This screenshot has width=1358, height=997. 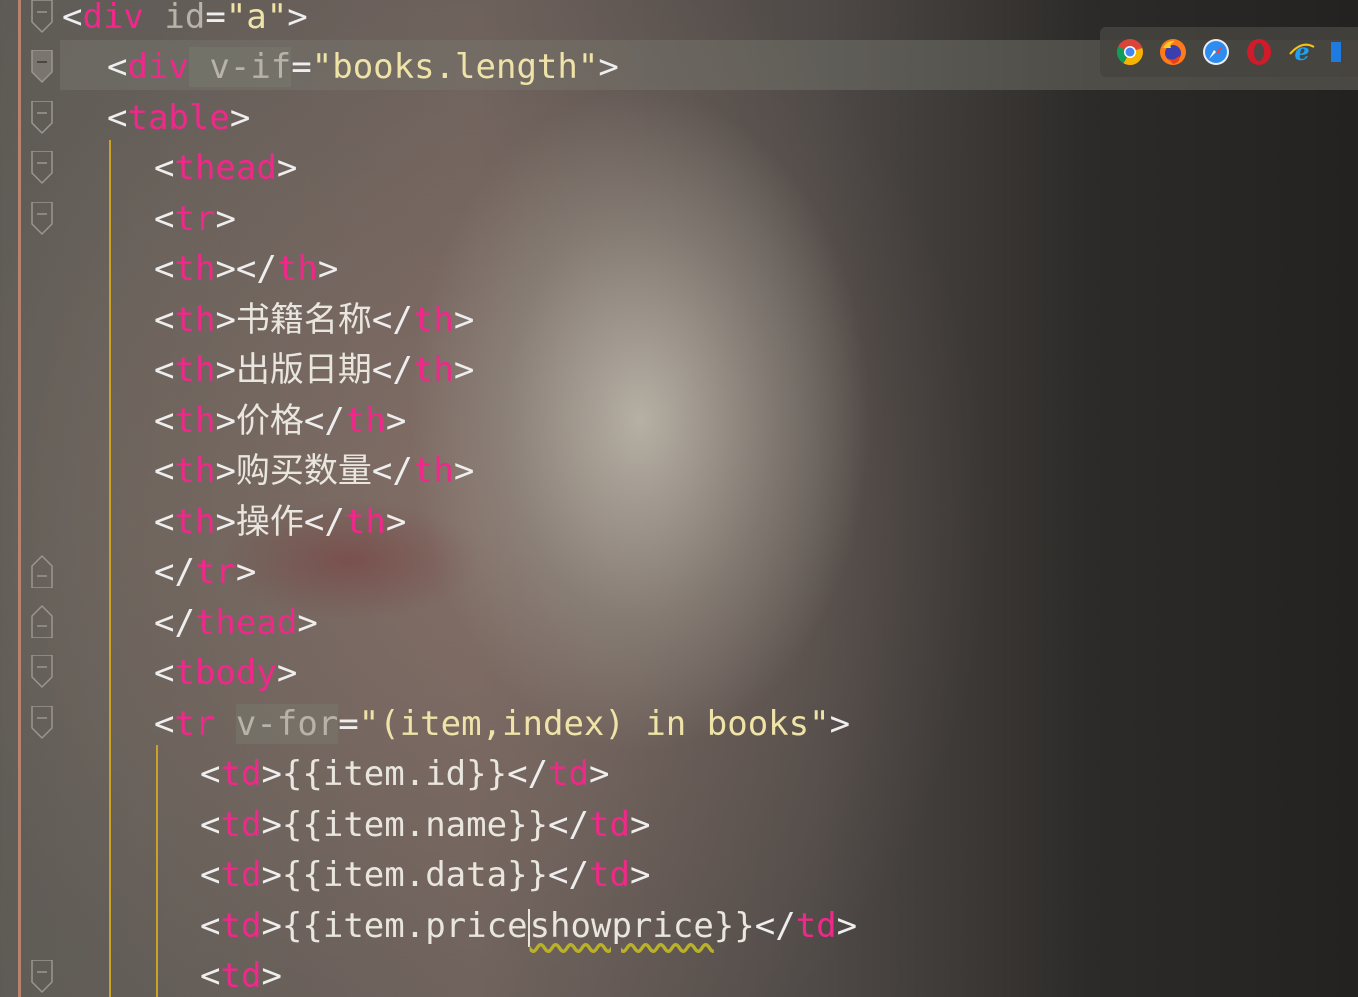 I want to click on ie-icon: e, so click(x=1302, y=52).